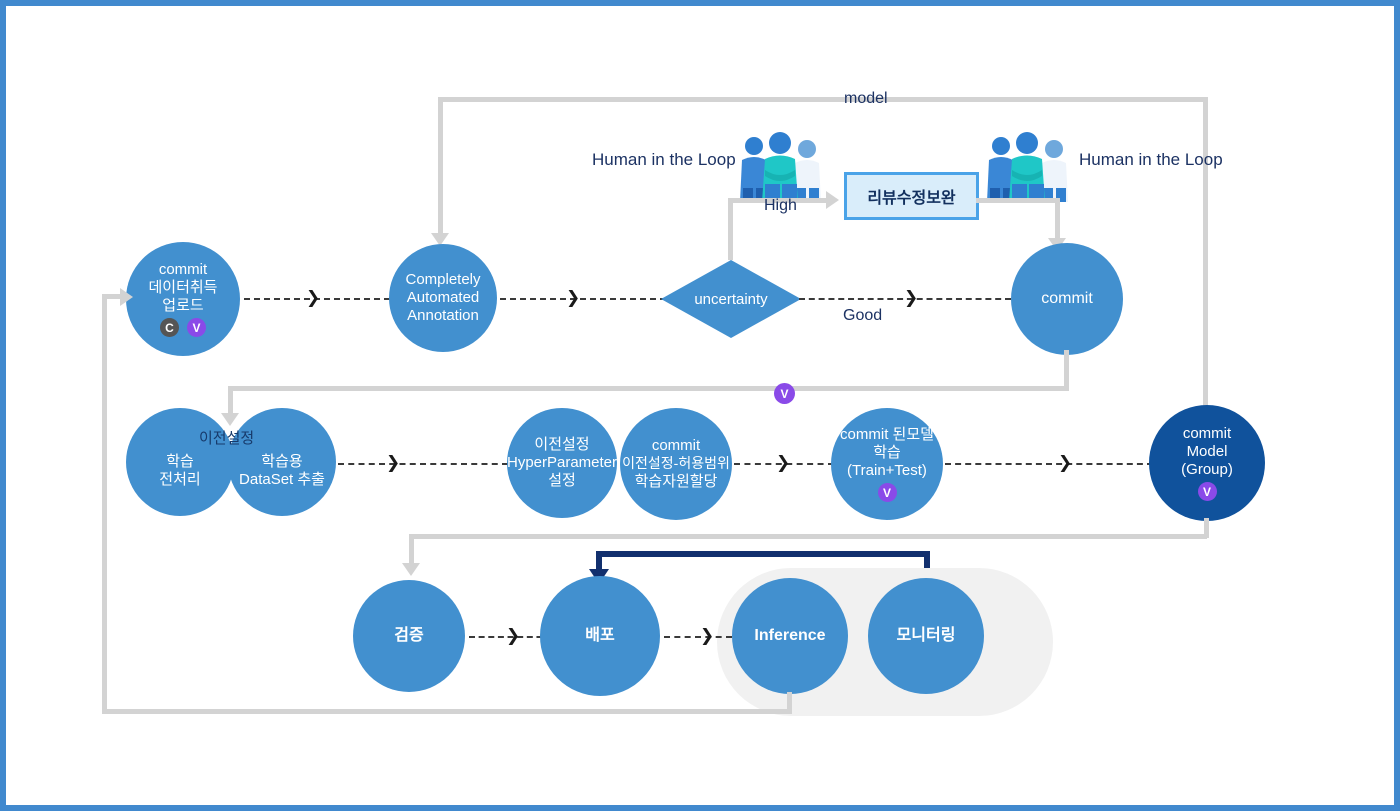 The width and height of the screenshot is (1400, 811). I want to click on human-in-the-loop-people-icon-right, so click(1027, 166).